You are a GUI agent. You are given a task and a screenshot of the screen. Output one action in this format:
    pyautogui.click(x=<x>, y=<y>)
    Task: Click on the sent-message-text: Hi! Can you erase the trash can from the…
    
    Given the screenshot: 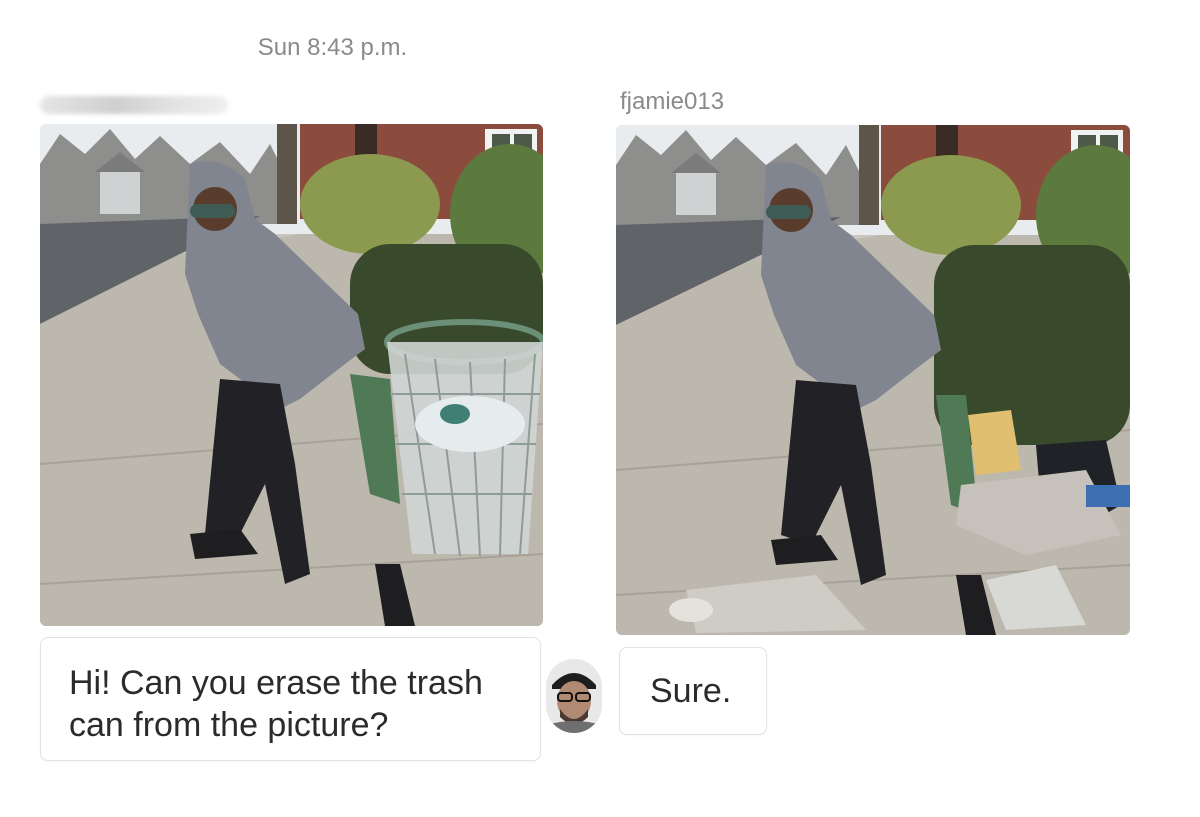 What is the action you would take?
    pyautogui.click(x=276, y=704)
    